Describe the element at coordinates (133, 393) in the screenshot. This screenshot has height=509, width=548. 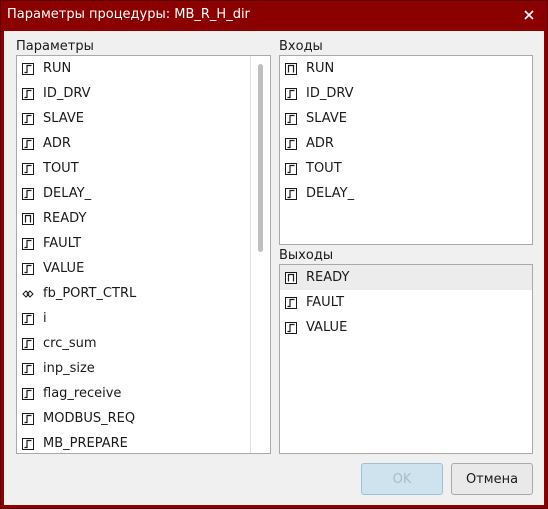
I see `params-list-item: flag_receive` at that location.